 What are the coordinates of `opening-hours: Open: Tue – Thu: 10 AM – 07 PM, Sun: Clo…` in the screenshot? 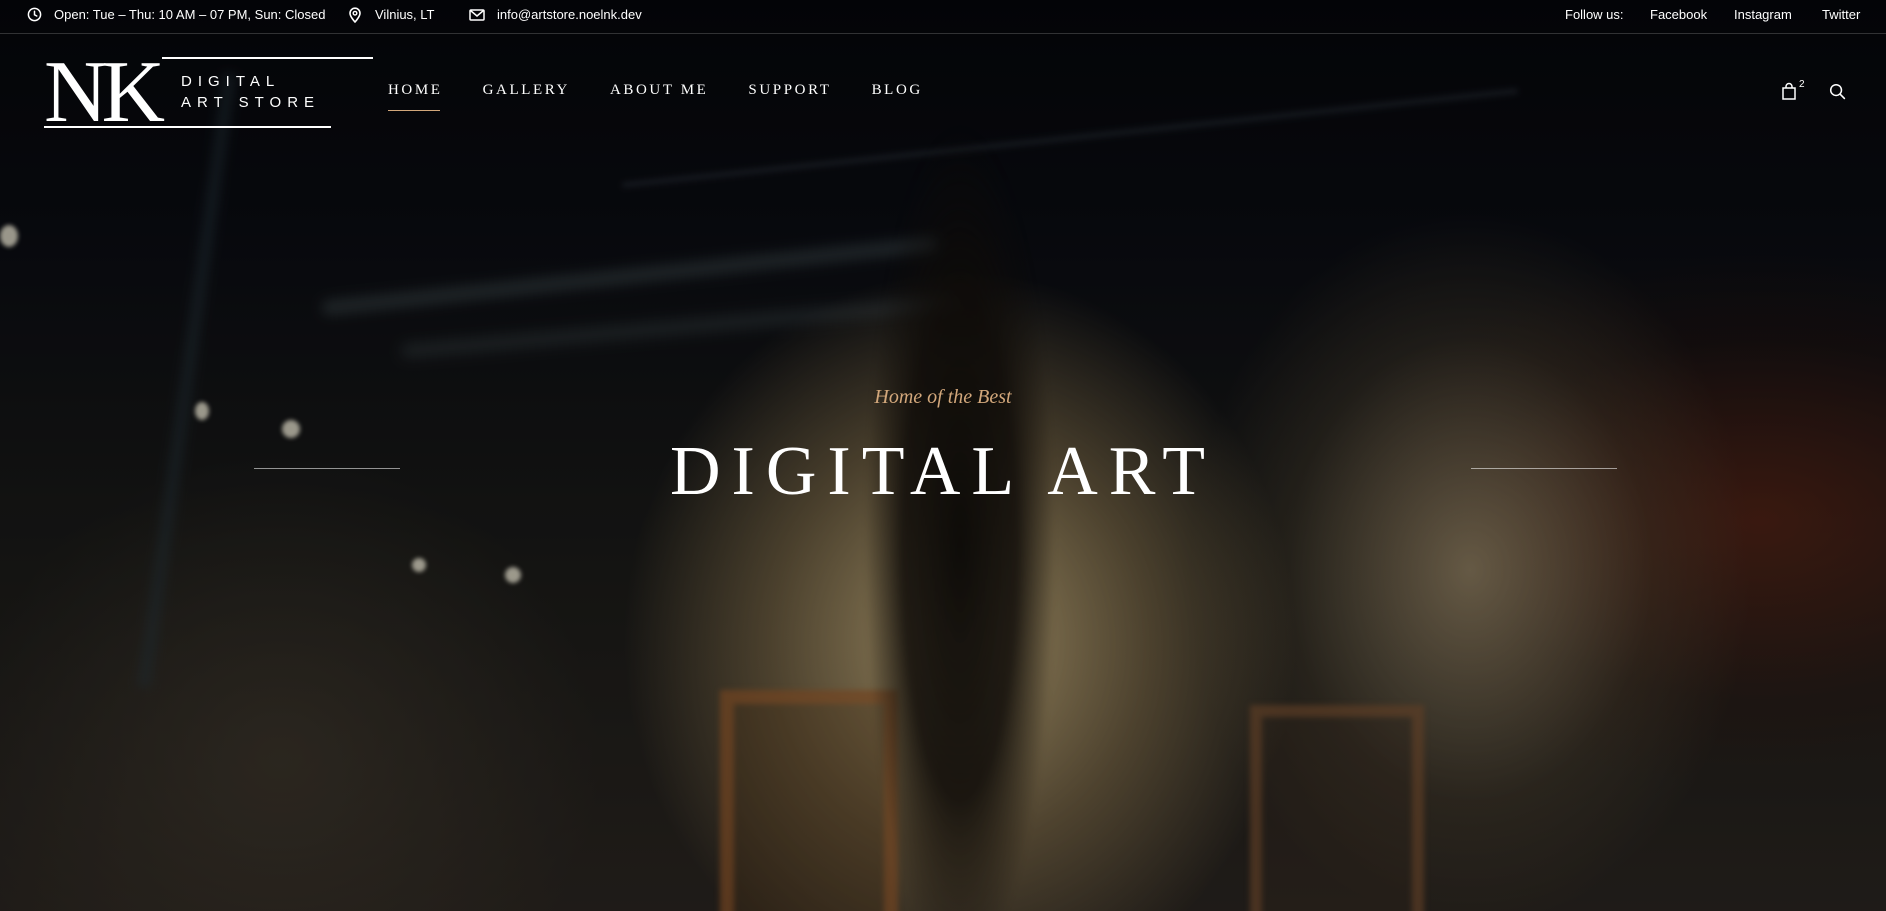 It's located at (175, 14).